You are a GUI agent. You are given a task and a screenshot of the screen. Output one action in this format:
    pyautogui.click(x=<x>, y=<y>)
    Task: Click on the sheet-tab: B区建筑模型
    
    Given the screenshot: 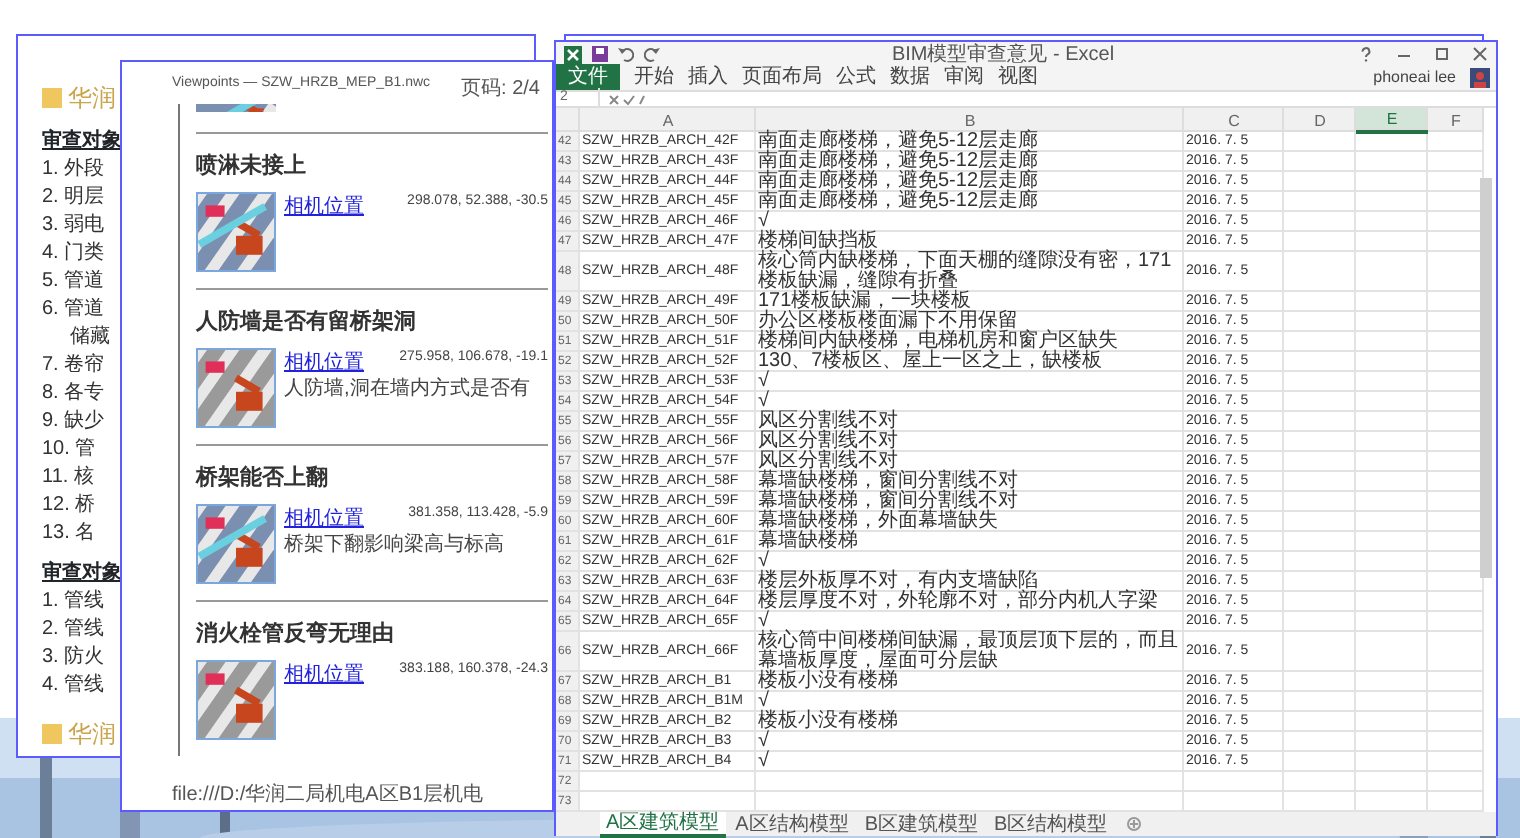 What is the action you would take?
    pyautogui.click(x=921, y=824)
    